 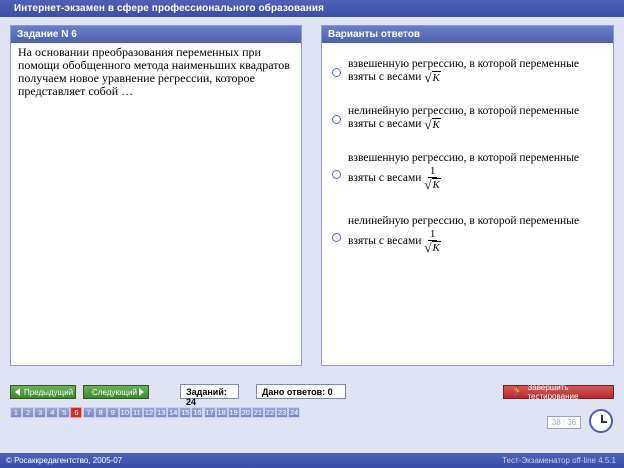 I want to click on page-navigator: 1 2 3 4 5 6 7 8 9 10 11 12 13 14 15 16 17 18 19 20 21 22 23 24, so click(x=155, y=412).